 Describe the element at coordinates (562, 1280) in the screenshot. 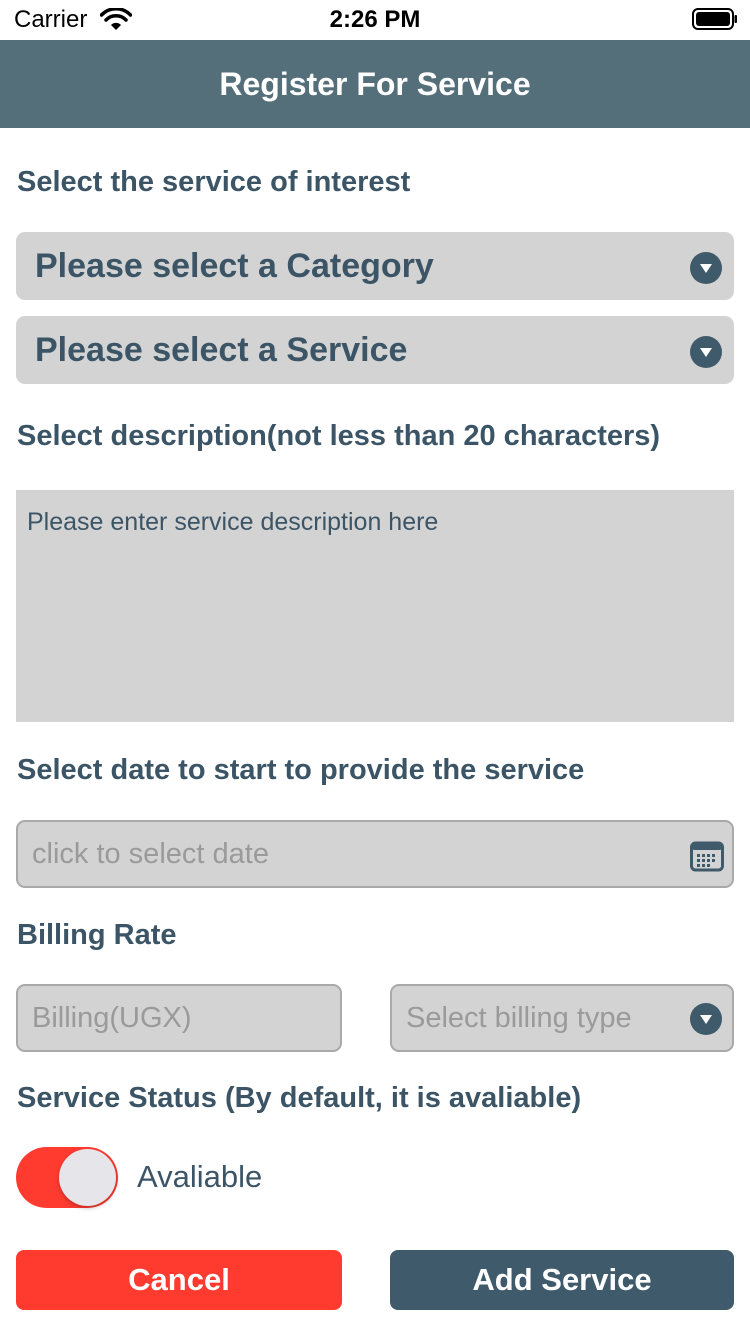

I see `add-service-button: Add Service` at that location.